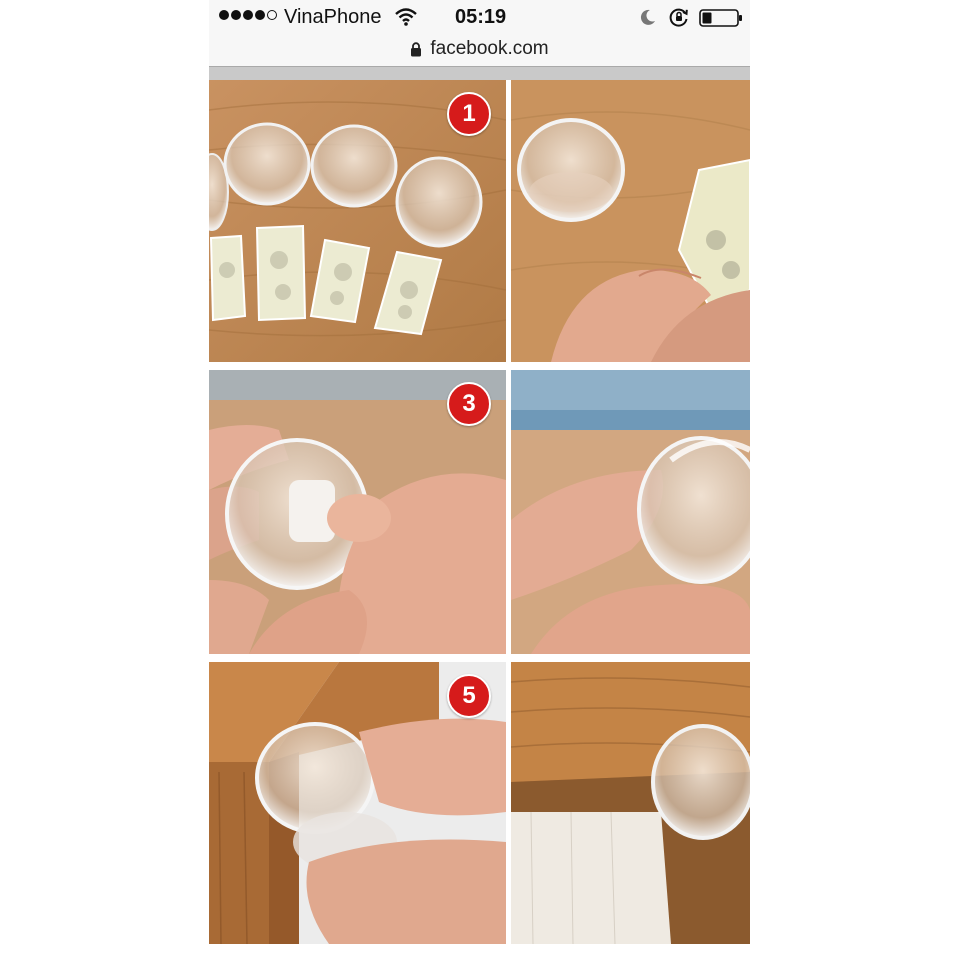 The height and width of the screenshot is (960, 960). What do you see at coordinates (469, 696) in the screenshot?
I see `step-badge: 5` at bounding box center [469, 696].